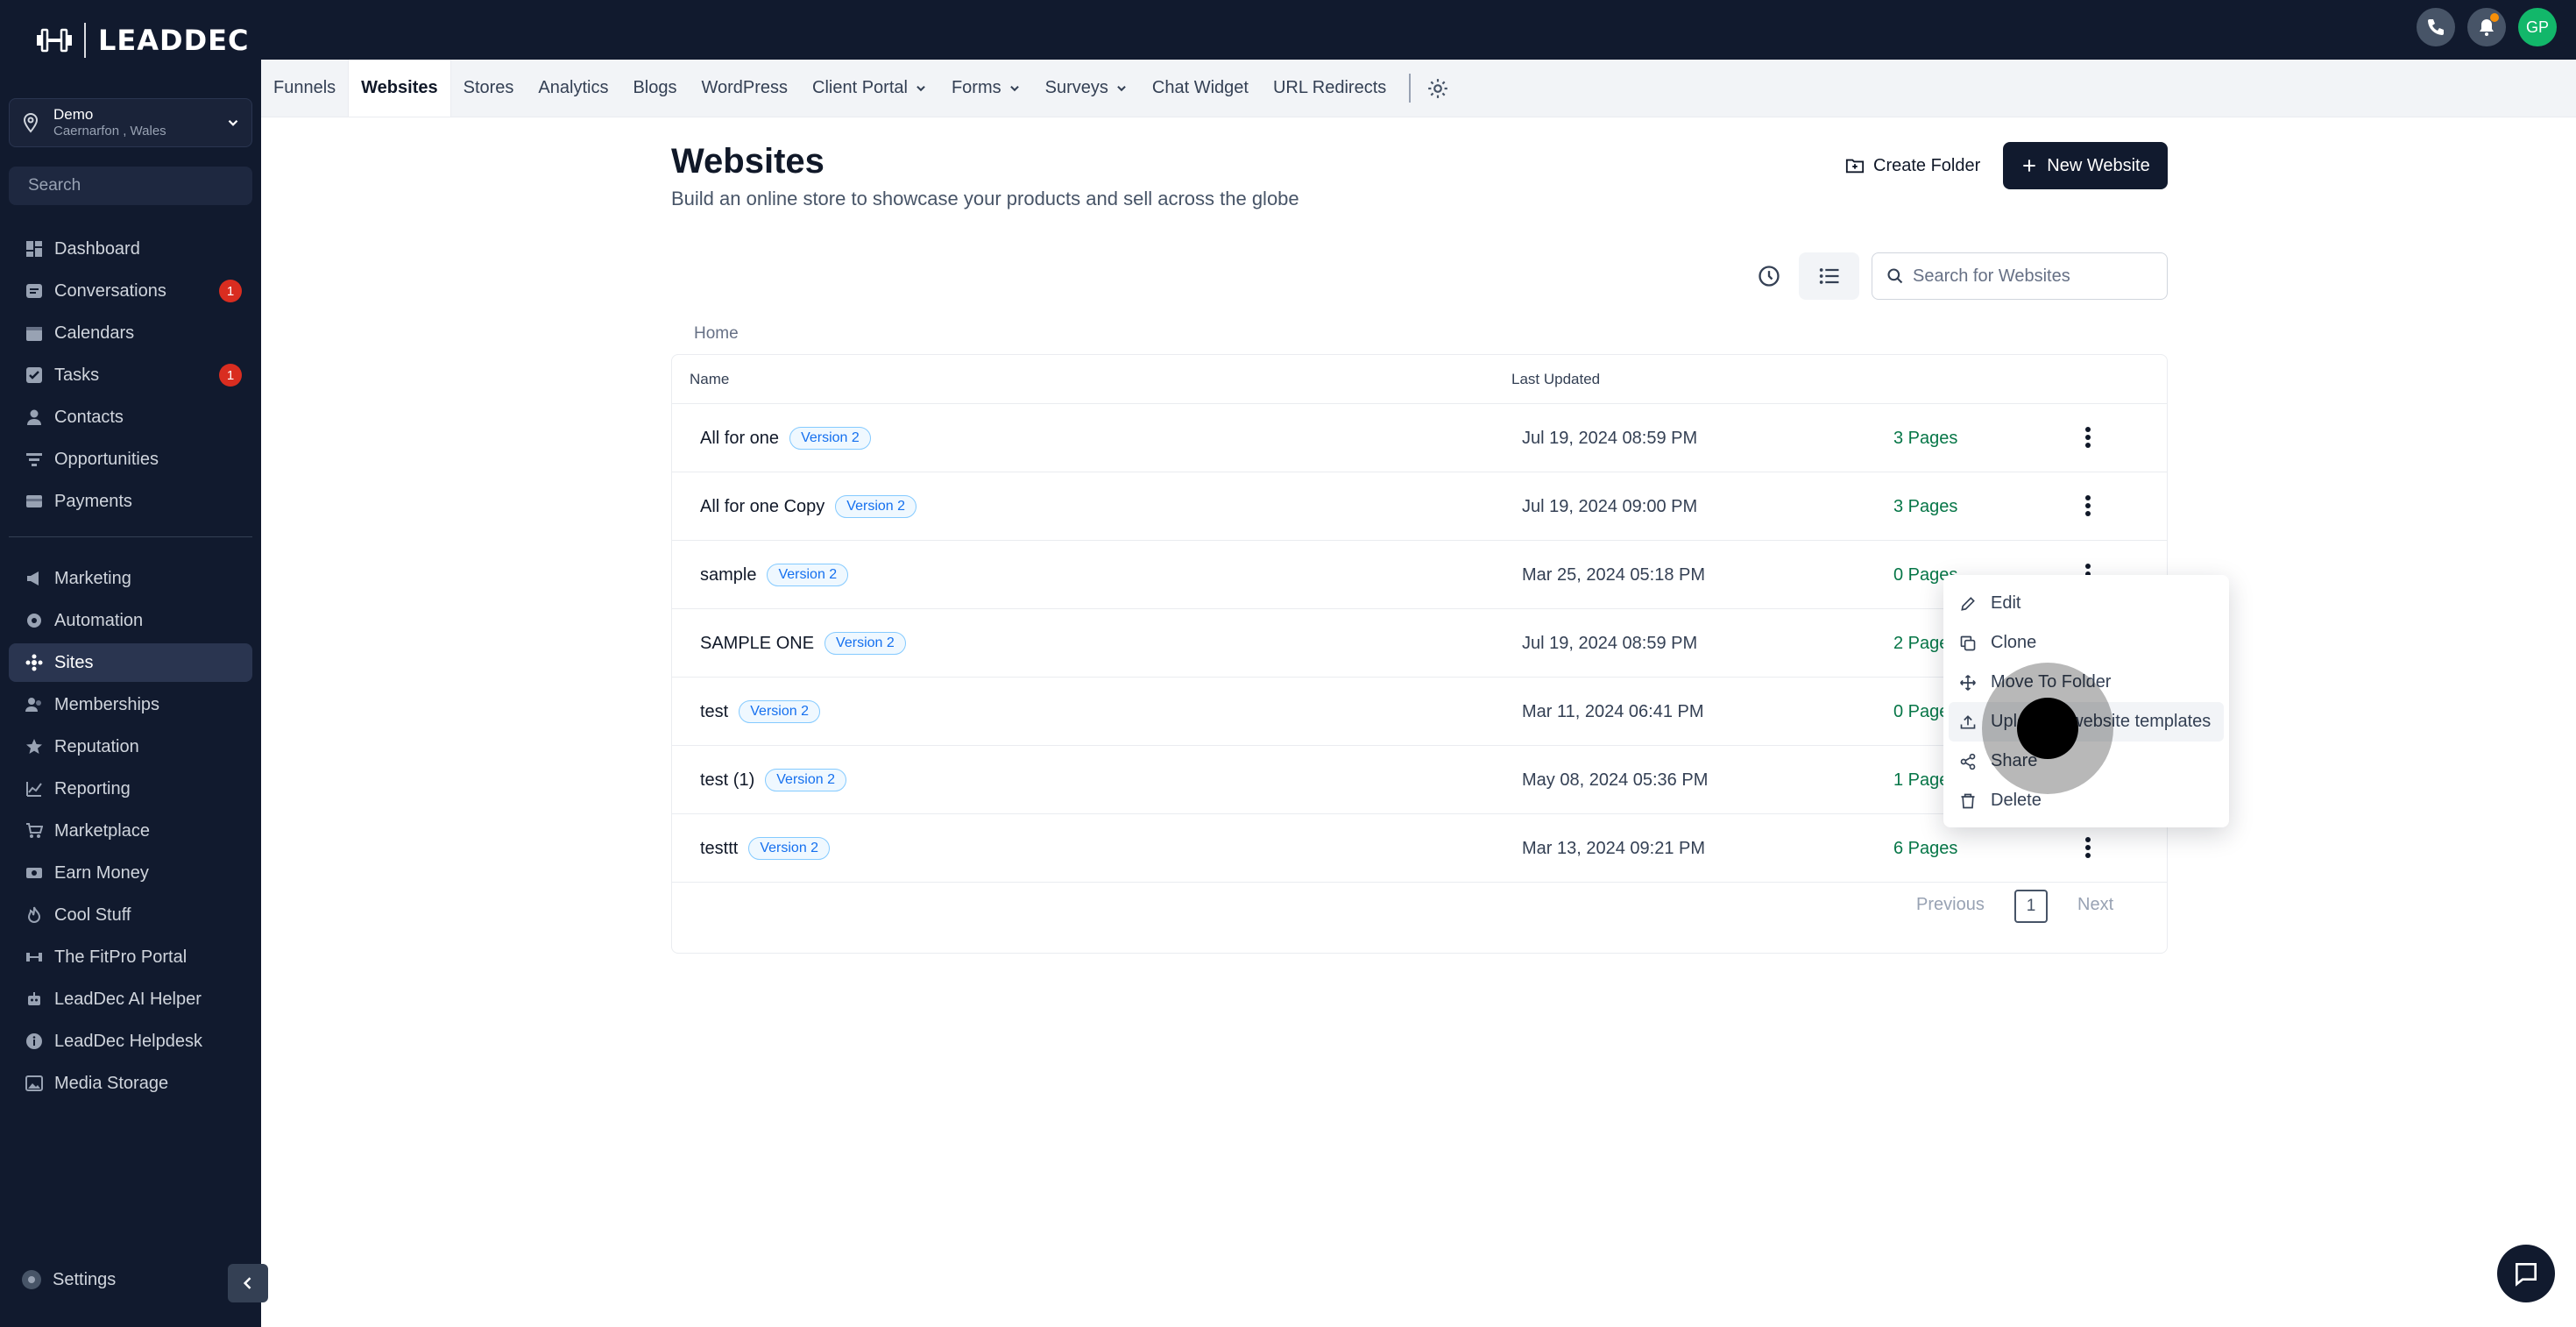 This screenshot has width=2576, height=1327. What do you see at coordinates (869, 88) in the screenshot?
I see `tab-client-portal: Client Portal` at bounding box center [869, 88].